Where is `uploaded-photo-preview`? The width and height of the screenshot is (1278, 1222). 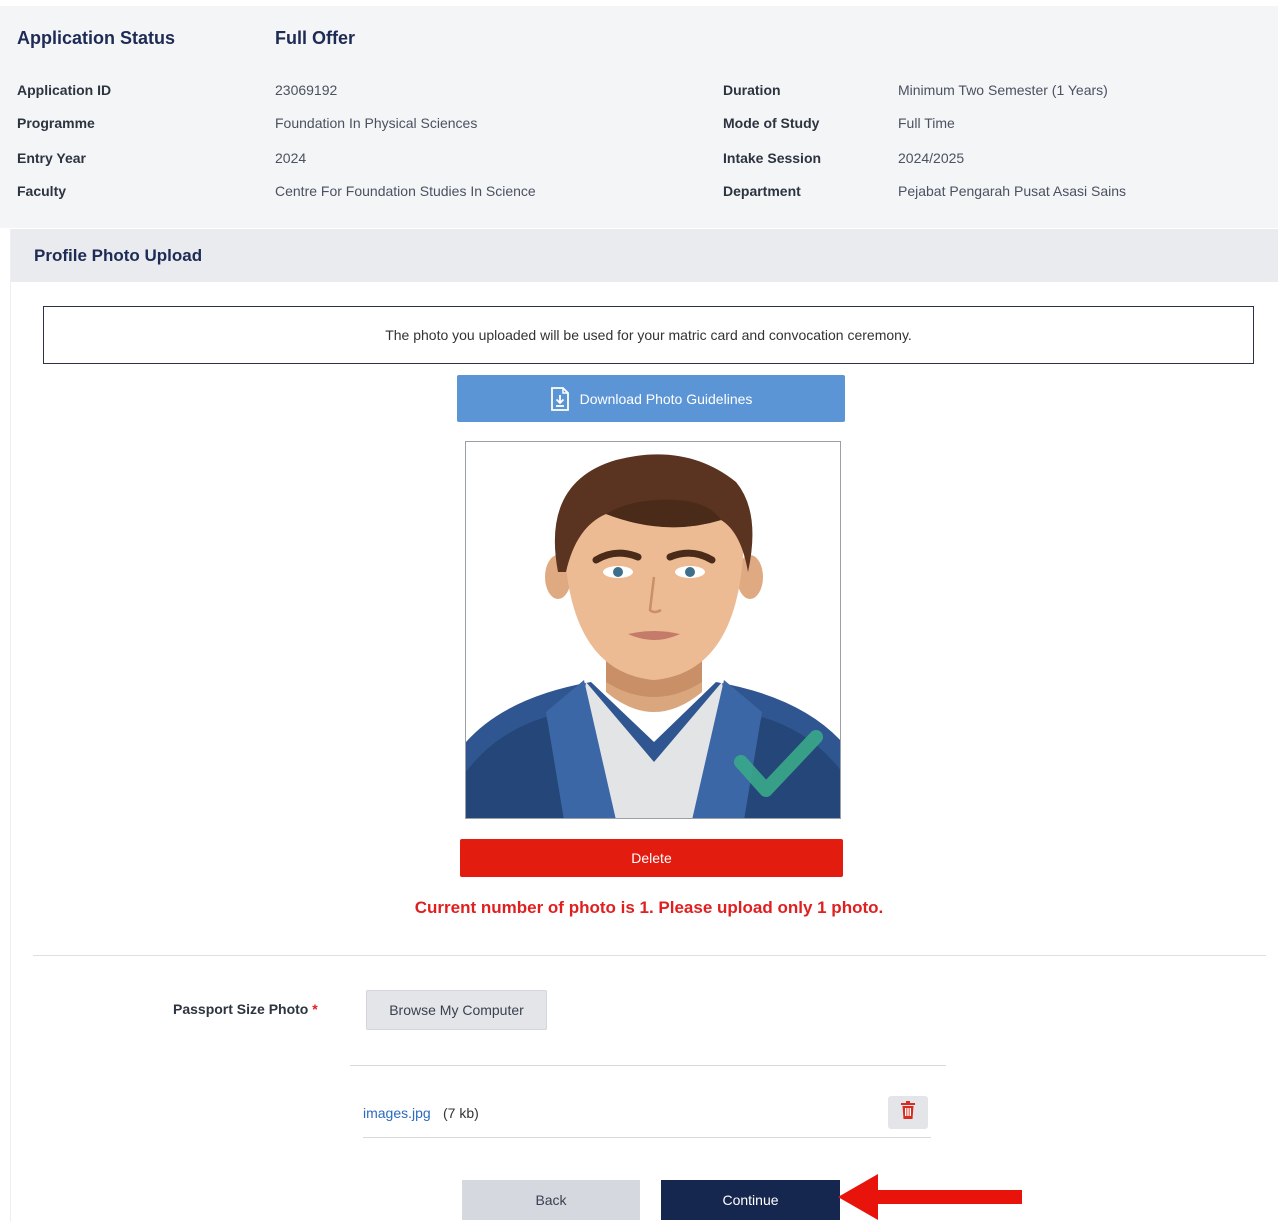
uploaded-photo-preview is located at coordinates (653, 630).